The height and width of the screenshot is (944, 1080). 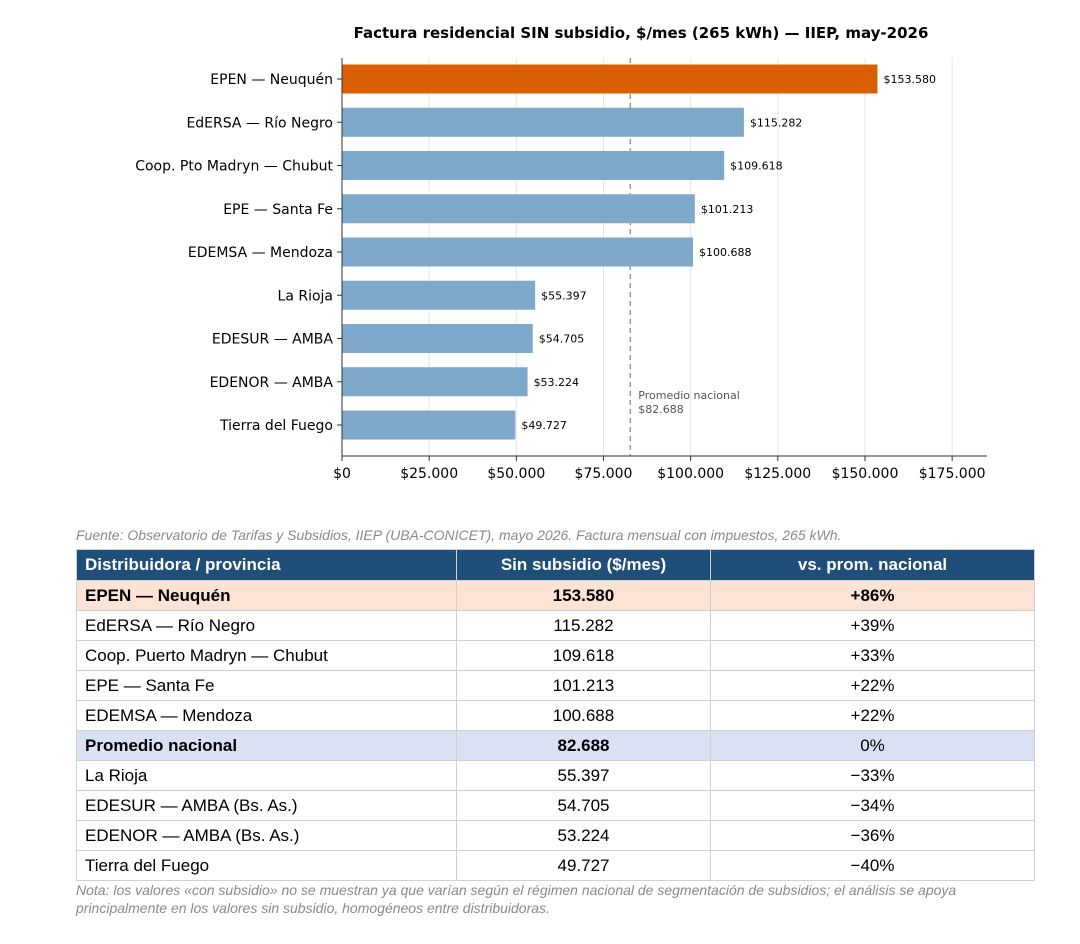 I want to click on cell-distribuidora: EDESUR — AMBA (Bs. As.), so click(x=266, y=805).